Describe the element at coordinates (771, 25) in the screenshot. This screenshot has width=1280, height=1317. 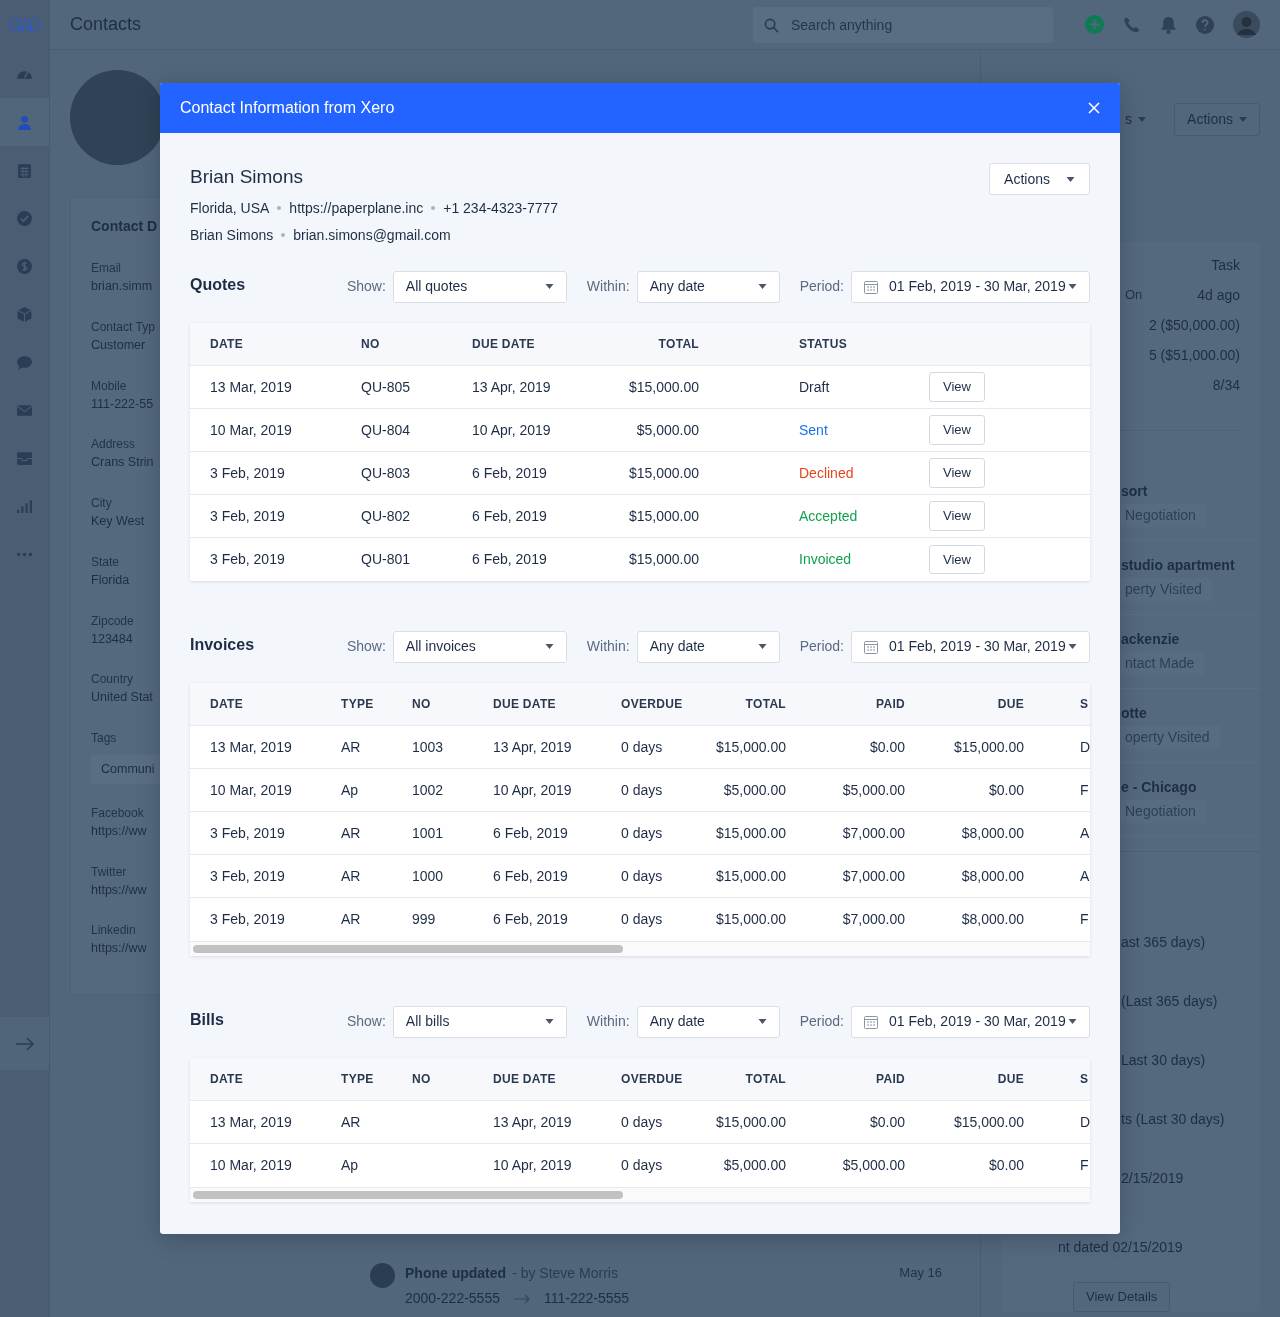
I see `search-icon` at that location.